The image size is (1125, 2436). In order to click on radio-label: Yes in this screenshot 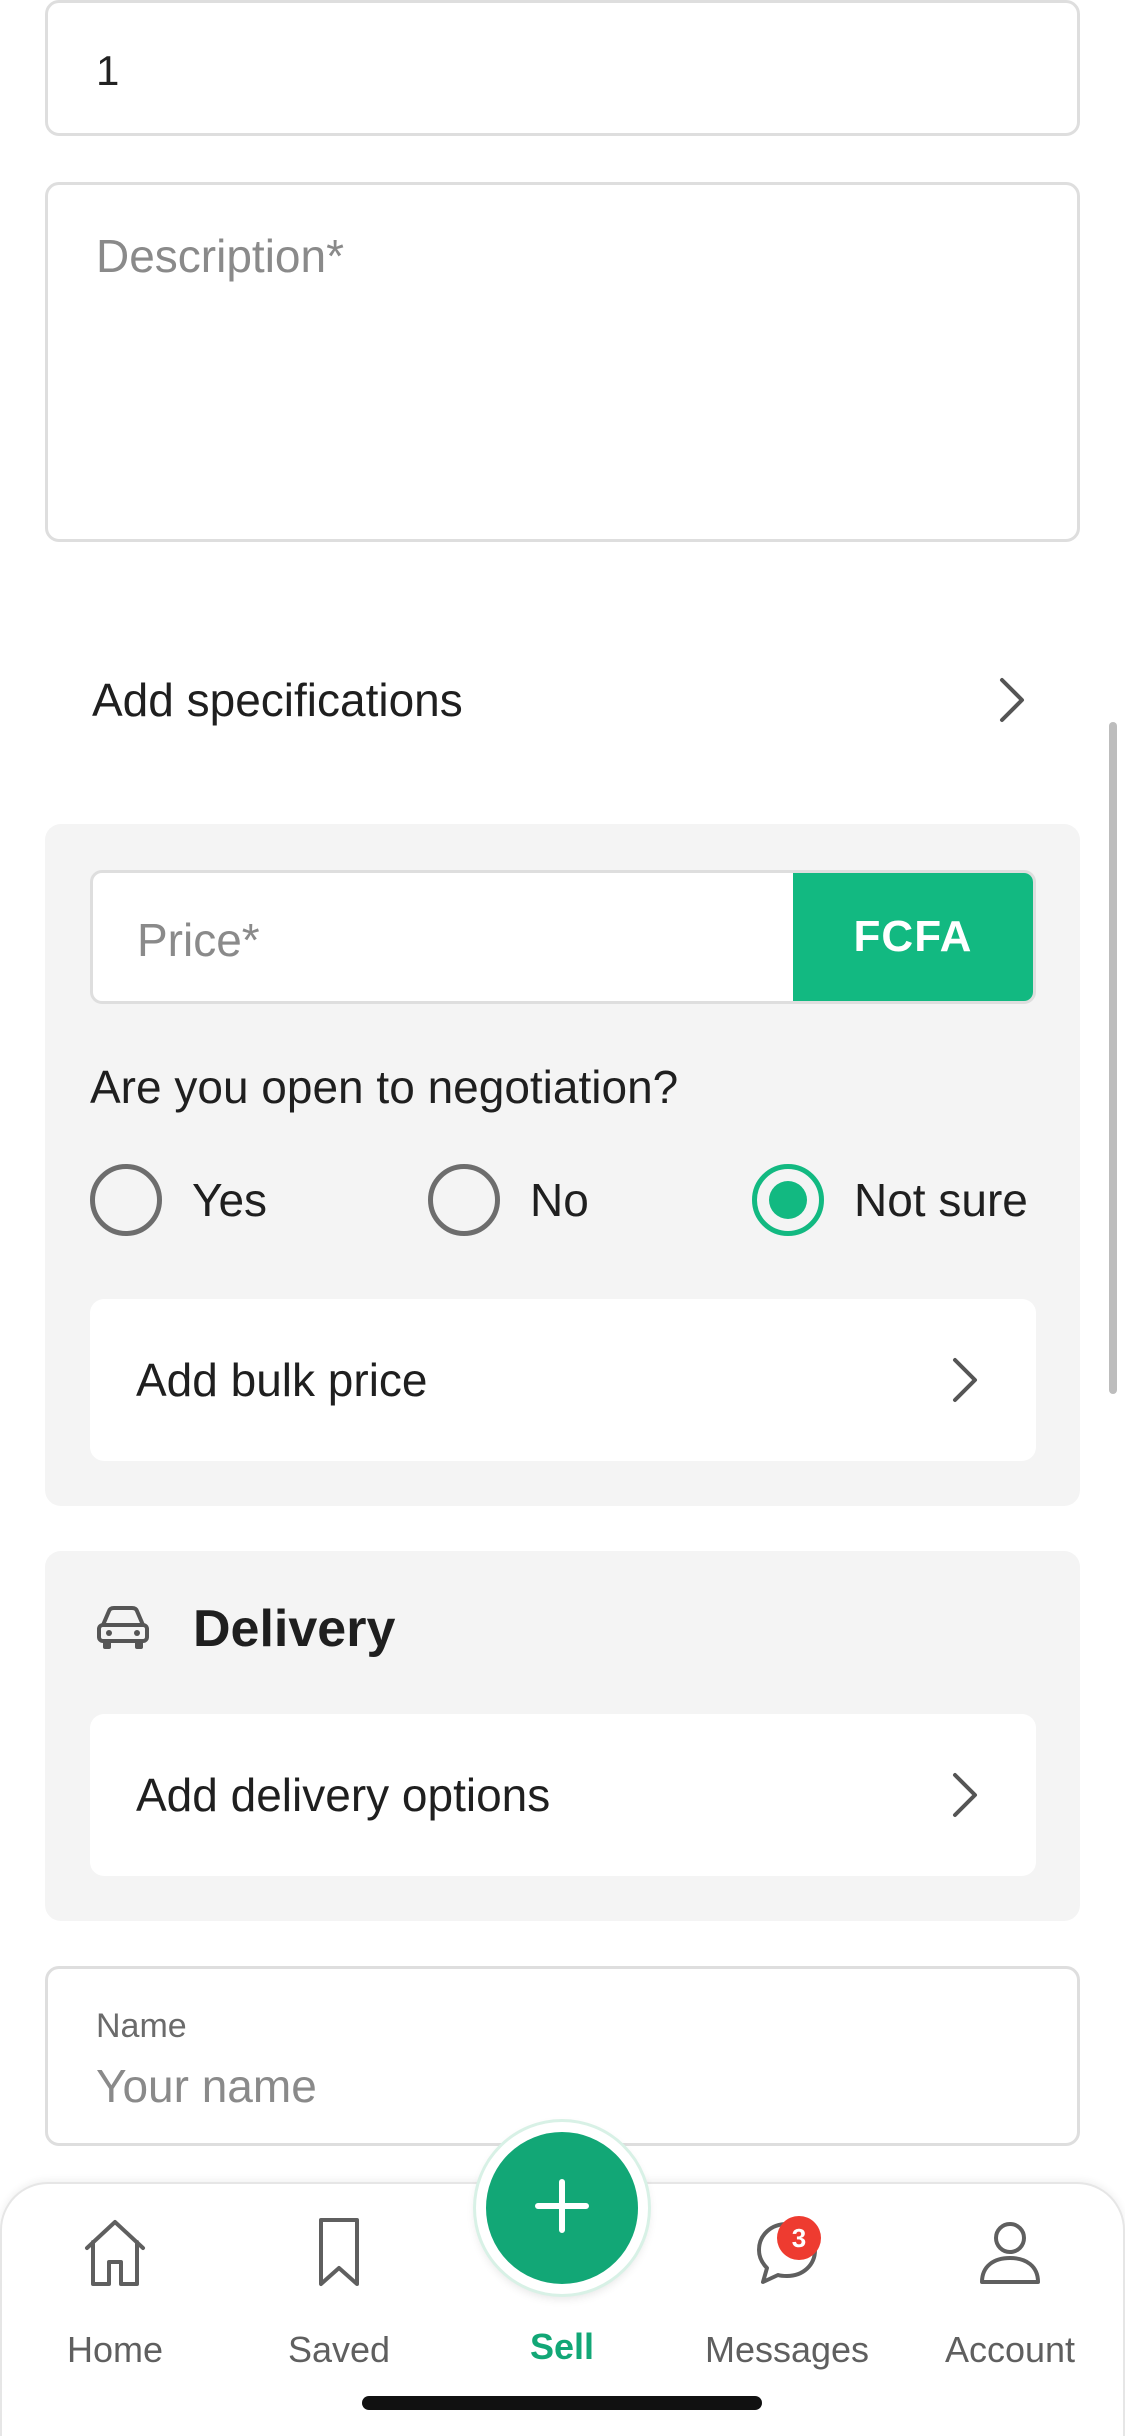, I will do `click(230, 1200)`.